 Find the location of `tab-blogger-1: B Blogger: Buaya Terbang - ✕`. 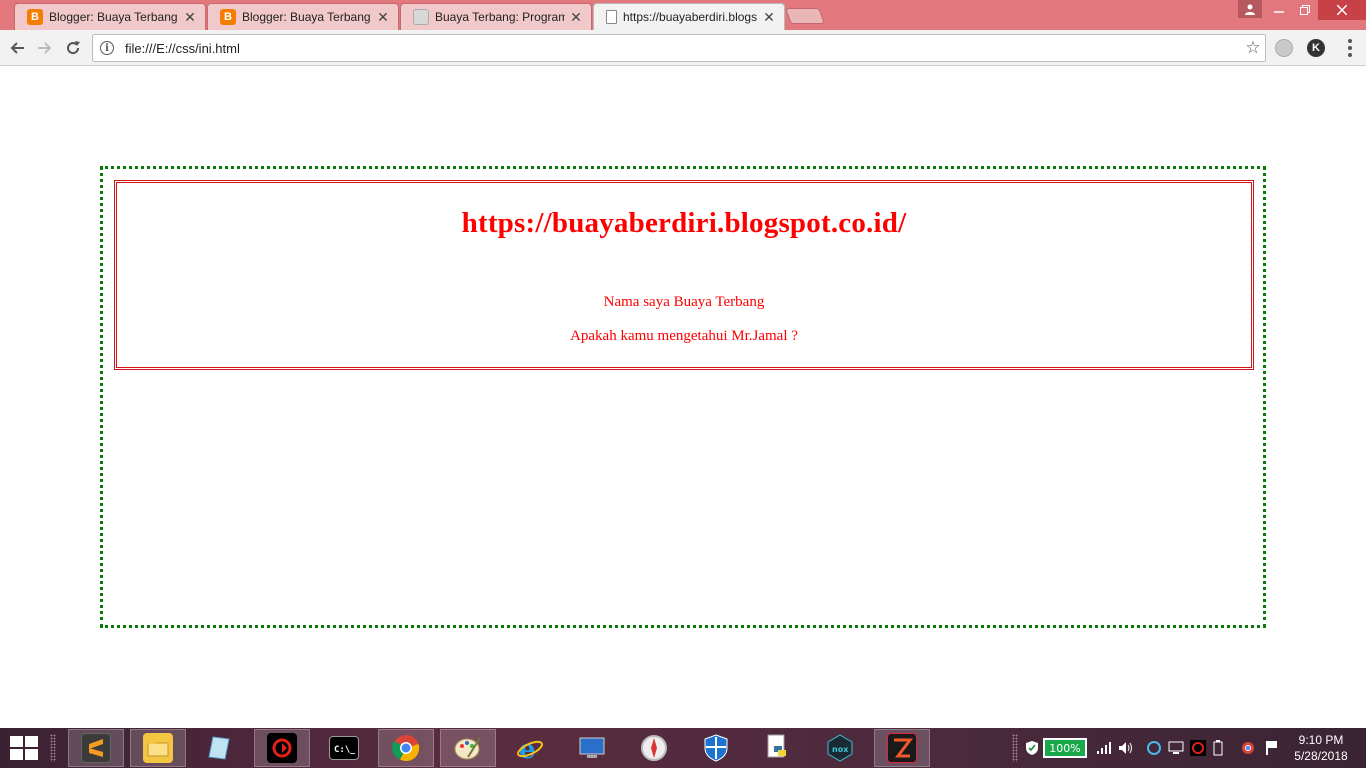

tab-blogger-1: B Blogger: Buaya Terbang - ✕ is located at coordinates (110, 16).